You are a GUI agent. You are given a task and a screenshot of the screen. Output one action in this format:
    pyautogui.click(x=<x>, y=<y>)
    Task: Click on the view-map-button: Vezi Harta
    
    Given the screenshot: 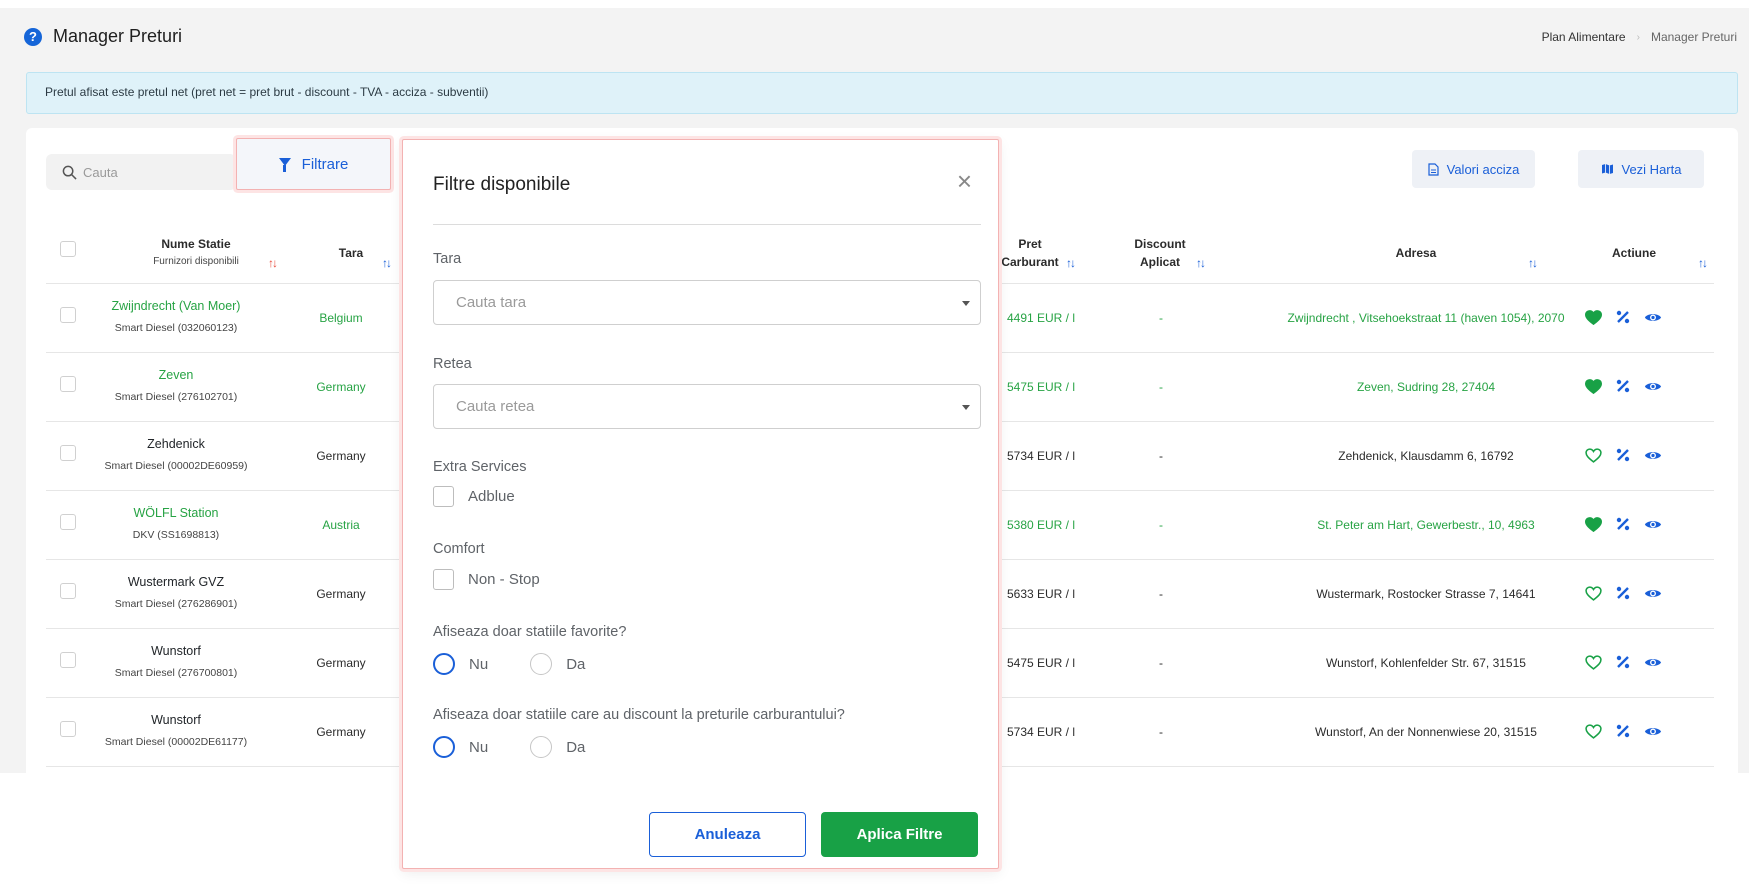 What is the action you would take?
    pyautogui.click(x=1641, y=169)
    